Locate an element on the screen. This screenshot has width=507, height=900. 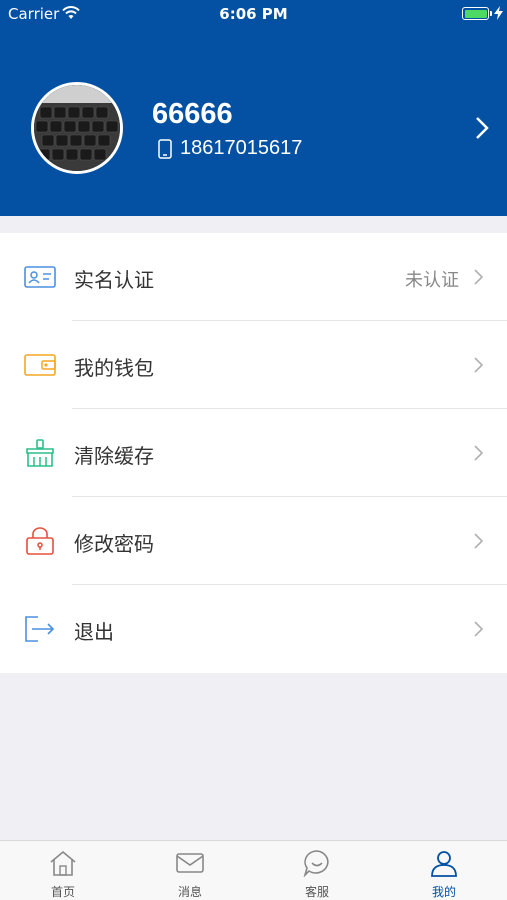
menu-label: 实名认证 is located at coordinates (114, 280).